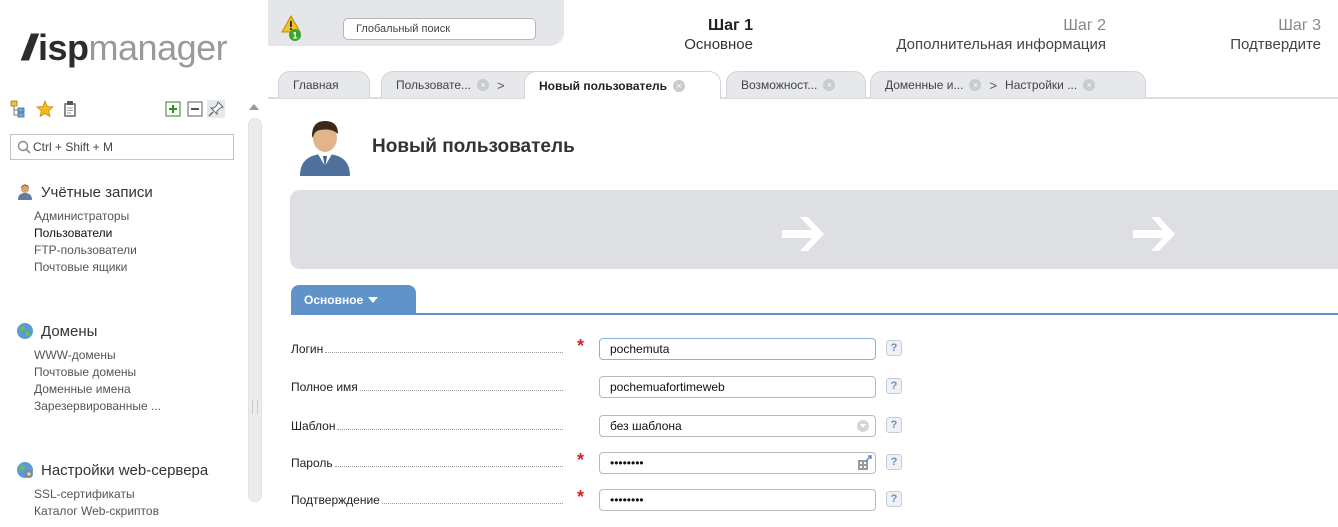 Image resolution: width=1338 pixels, height=527 pixels. What do you see at coordinates (216, 109) in the screenshot?
I see `pin-icon` at bounding box center [216, 109].